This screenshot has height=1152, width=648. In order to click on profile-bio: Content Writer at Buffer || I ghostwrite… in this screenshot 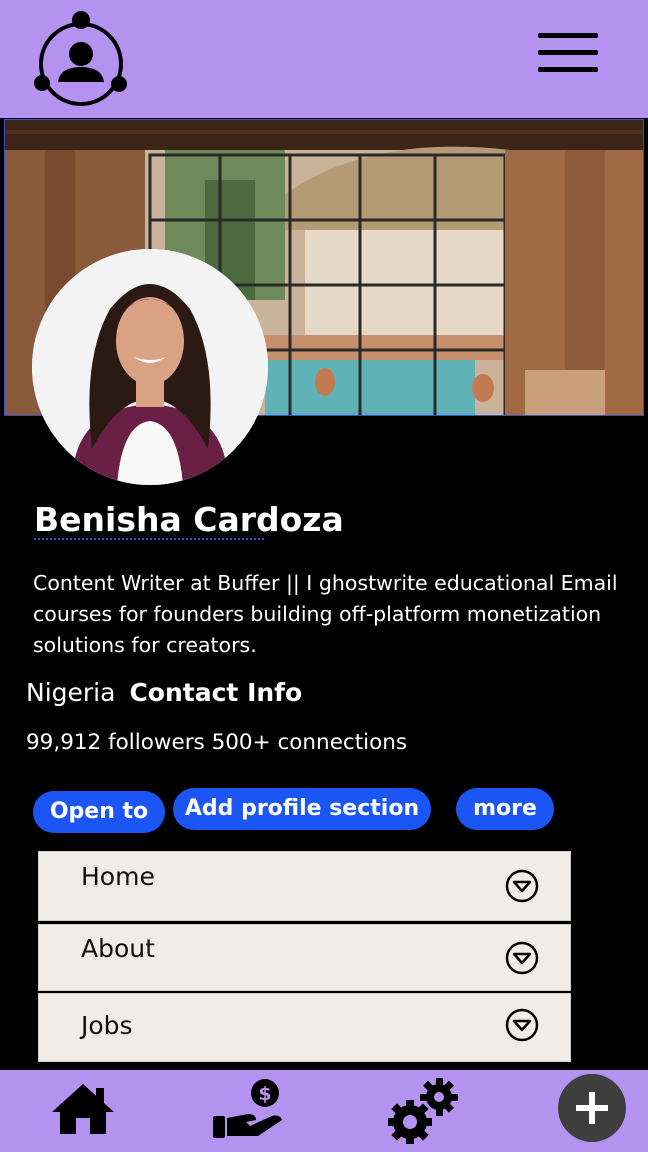, I will do `click(325, 614)`.